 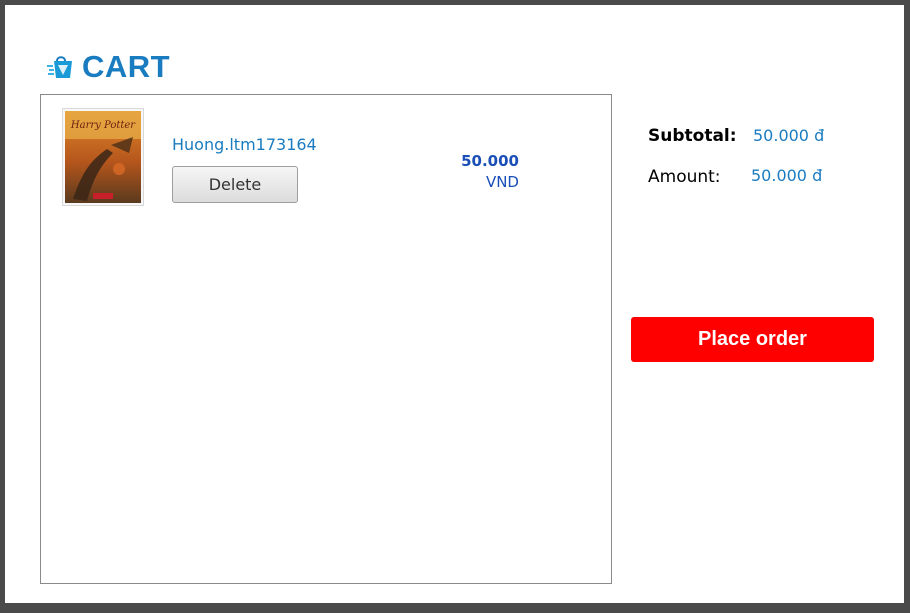 I want to click on price-currency: VND, so click(x=502, y=182).